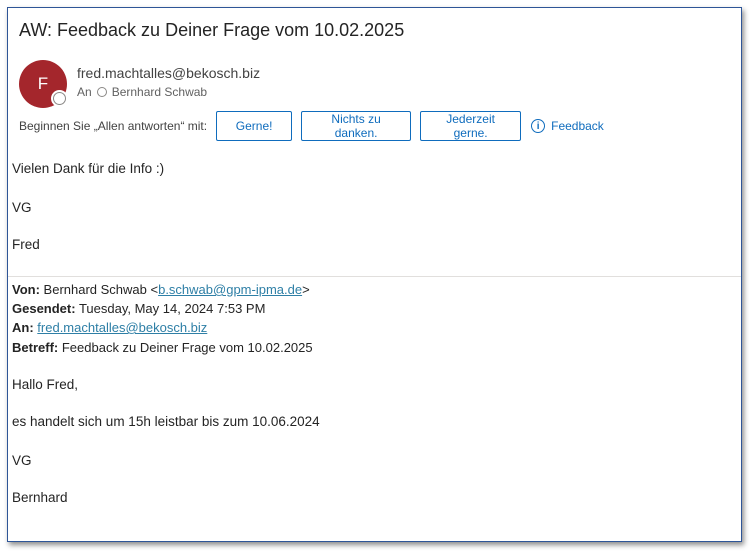 The height and width of the screenshot is (553, 755). Describe the element at coordinates (22, 460) in the screenshot. I see `quoted-line: VG` at that location.